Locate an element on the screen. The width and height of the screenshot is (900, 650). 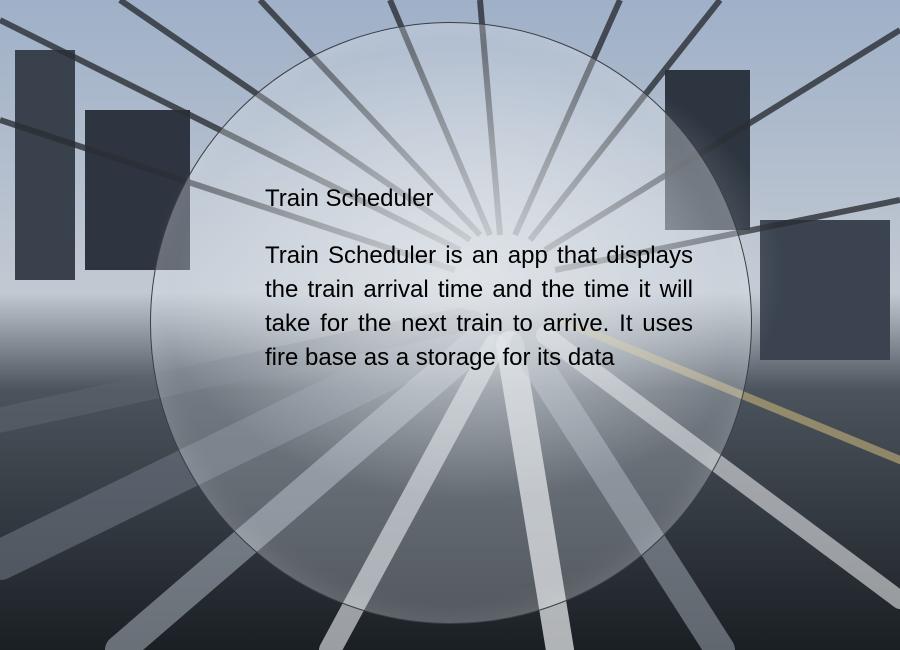
app-title: Train Scheduler is located at coordinates (349, 198).